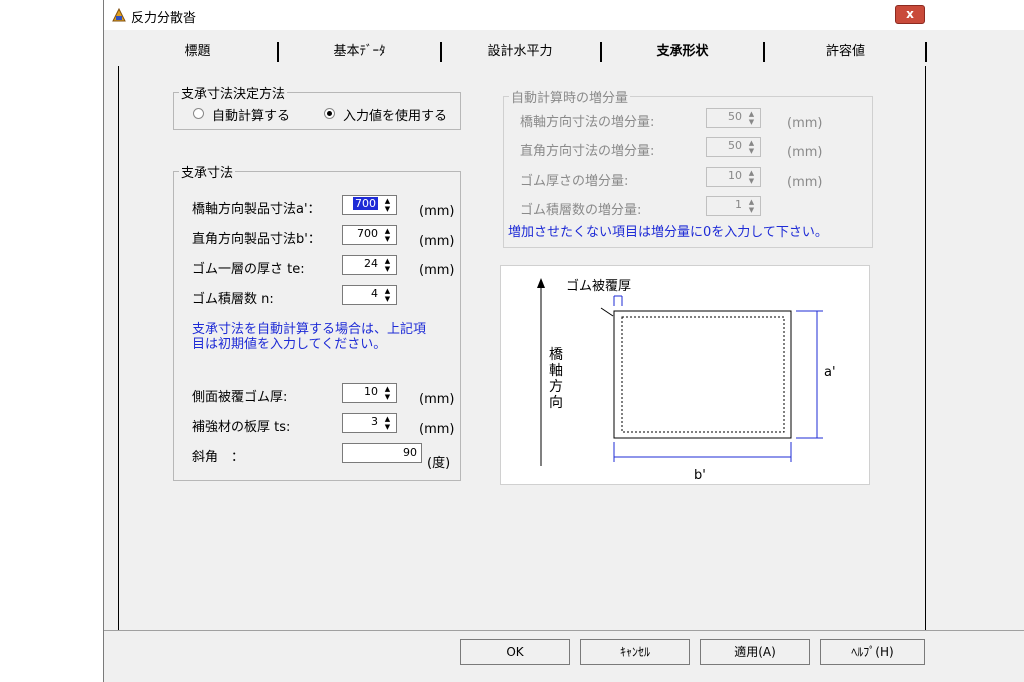  Describe the element at coordinates (233, 92) in the screenshot. I see `method-group-title: 支承寸法決定方法` at that location.